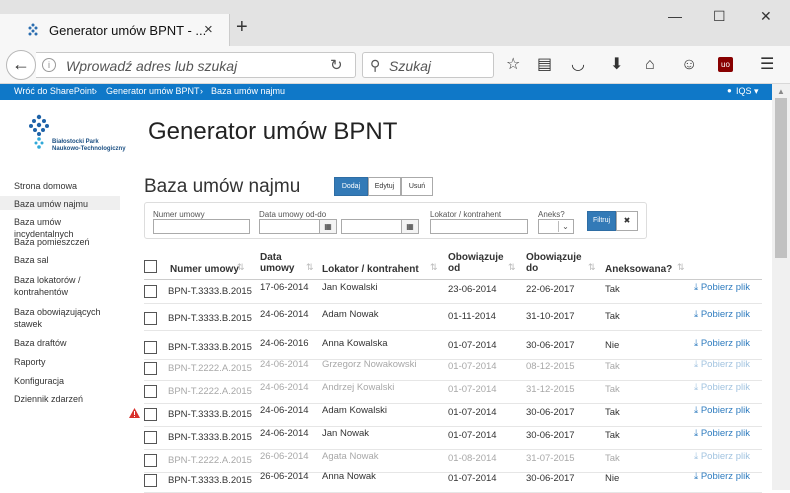  I want to click on info-icon: i, so click(49, 65).